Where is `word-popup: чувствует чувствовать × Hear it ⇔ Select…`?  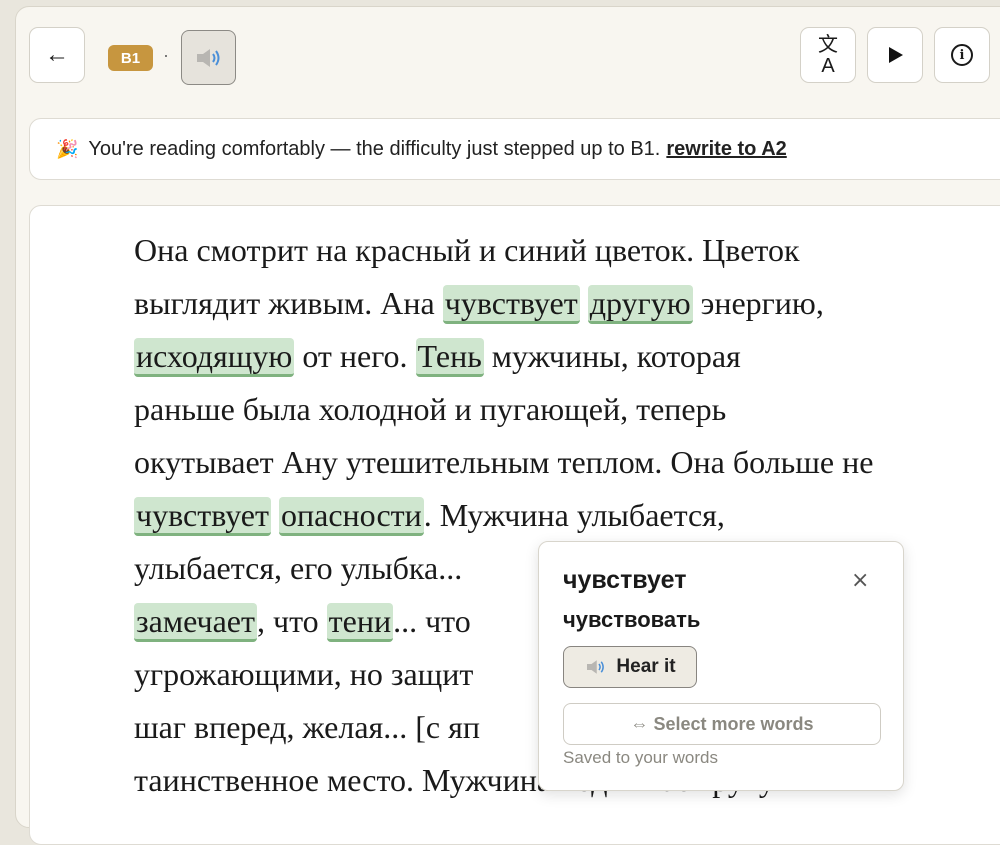 word-popup: чувствует чувствовать × Hear it ⇔ Select… is located at coordinates (721, 666).